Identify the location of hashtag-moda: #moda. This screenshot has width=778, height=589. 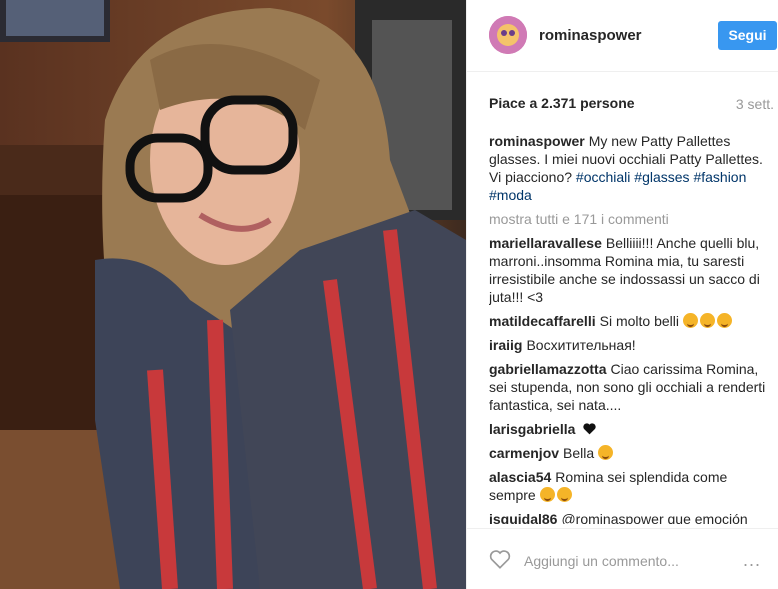
(510, 195).